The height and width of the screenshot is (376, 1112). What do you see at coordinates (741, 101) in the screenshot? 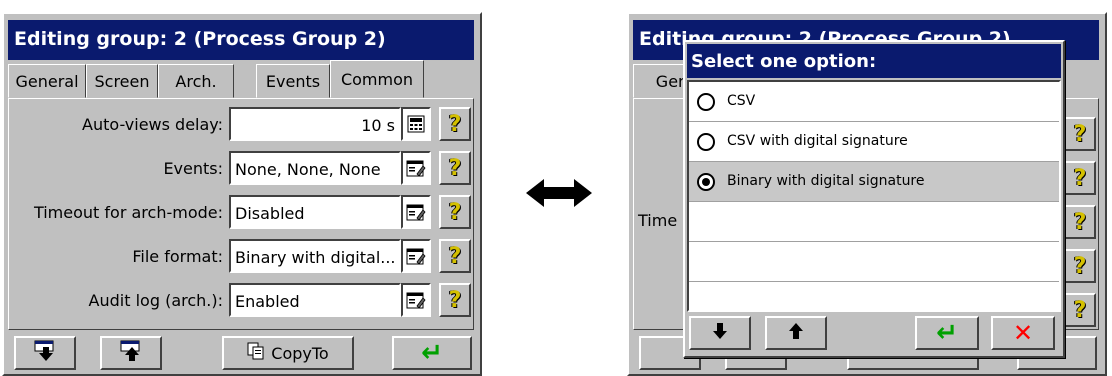
I see `option-label: CSV` at bounding box center [741, 101].